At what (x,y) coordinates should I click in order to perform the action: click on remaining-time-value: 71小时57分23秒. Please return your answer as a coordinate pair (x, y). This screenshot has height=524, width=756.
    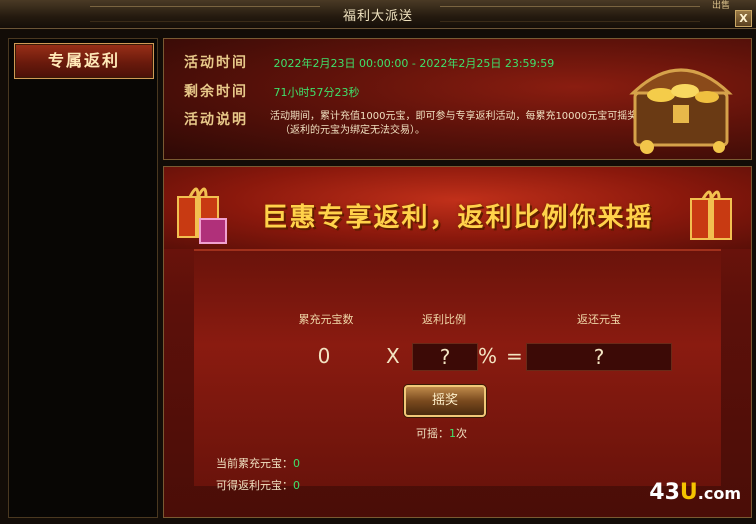
    Looking at the image, I should click on (316, 92).